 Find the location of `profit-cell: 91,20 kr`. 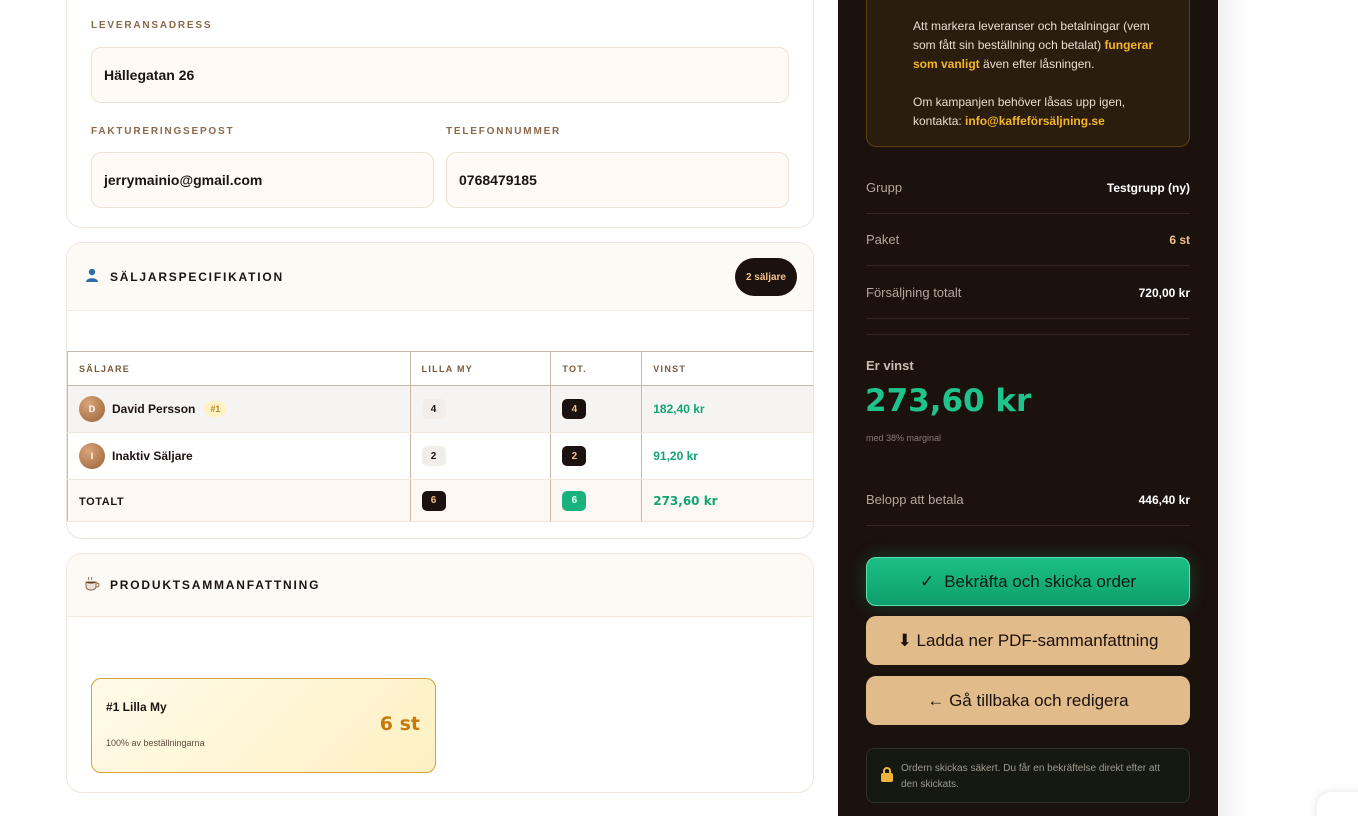

profit-cell: 91,20 kr is located at coordinates (727, 456).